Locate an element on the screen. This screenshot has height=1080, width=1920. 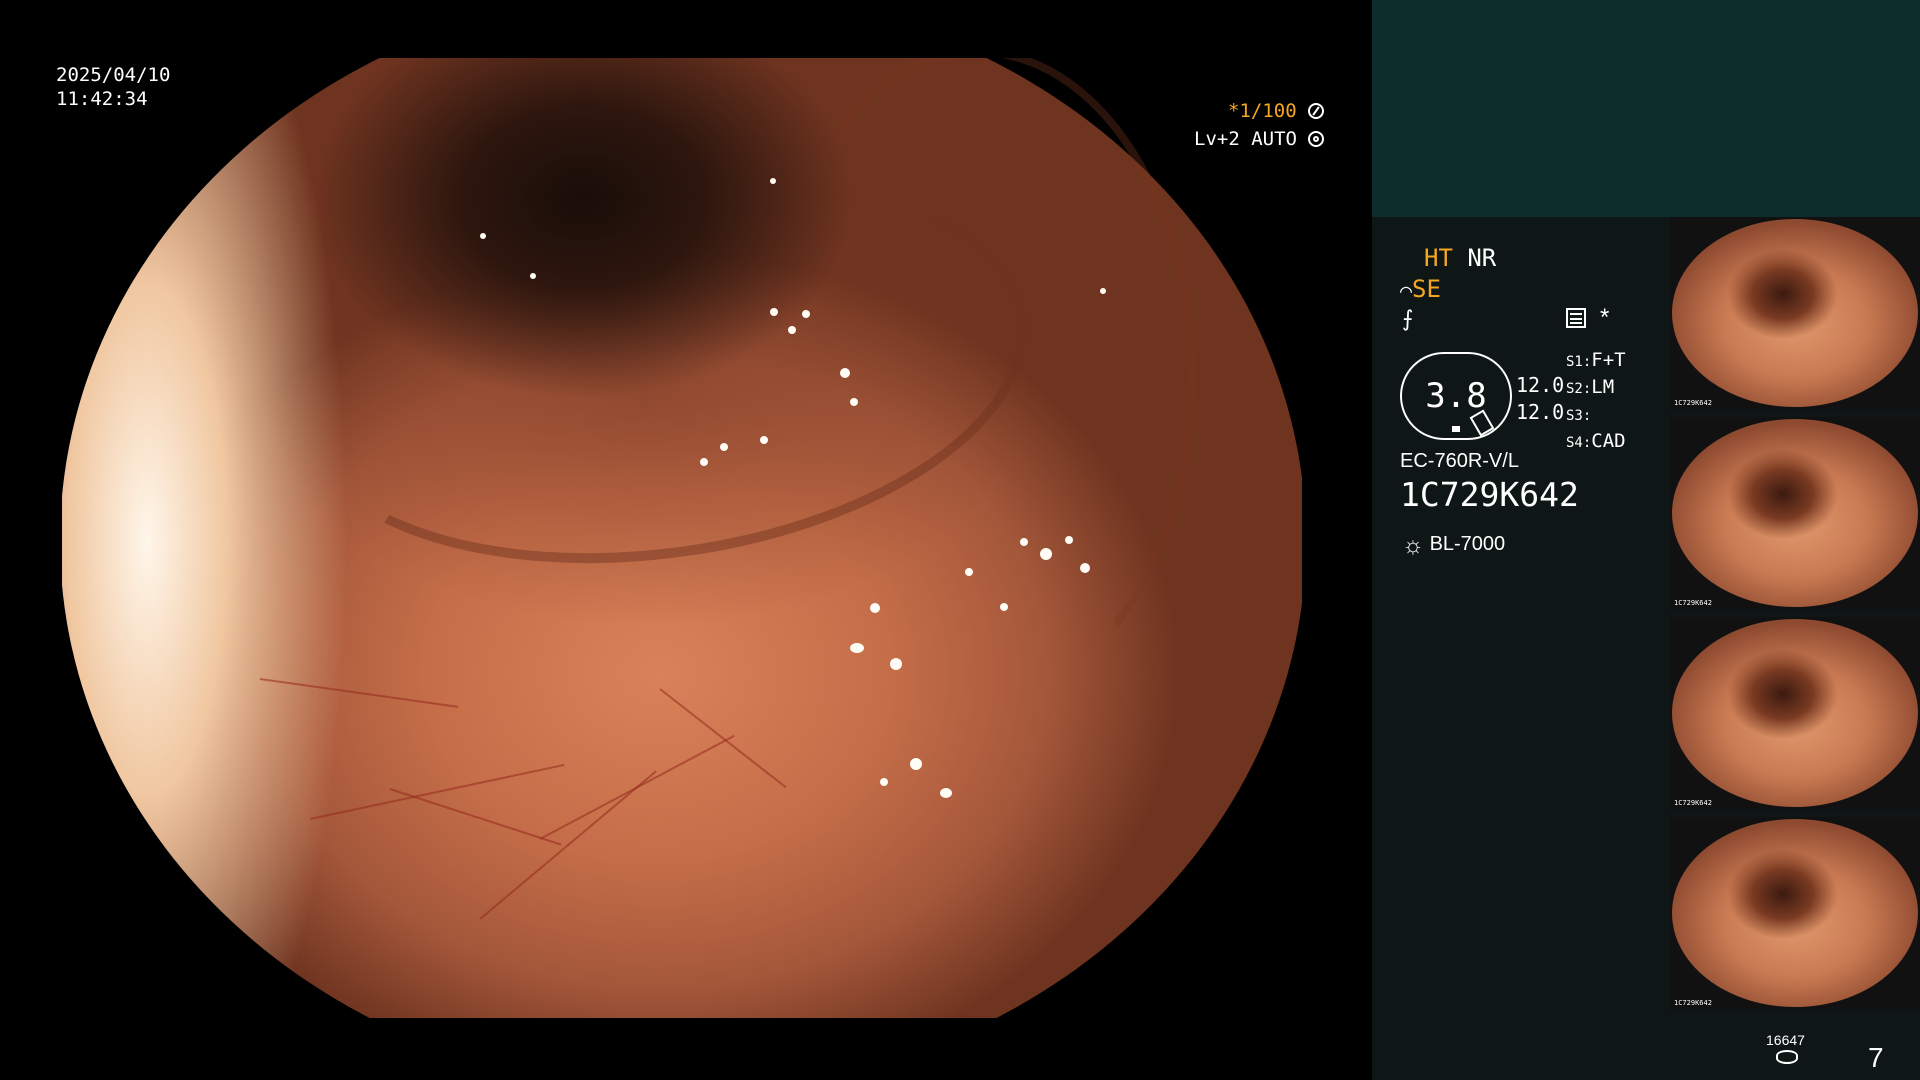
mode-nr: NR is located at coordinates (1482, 258).